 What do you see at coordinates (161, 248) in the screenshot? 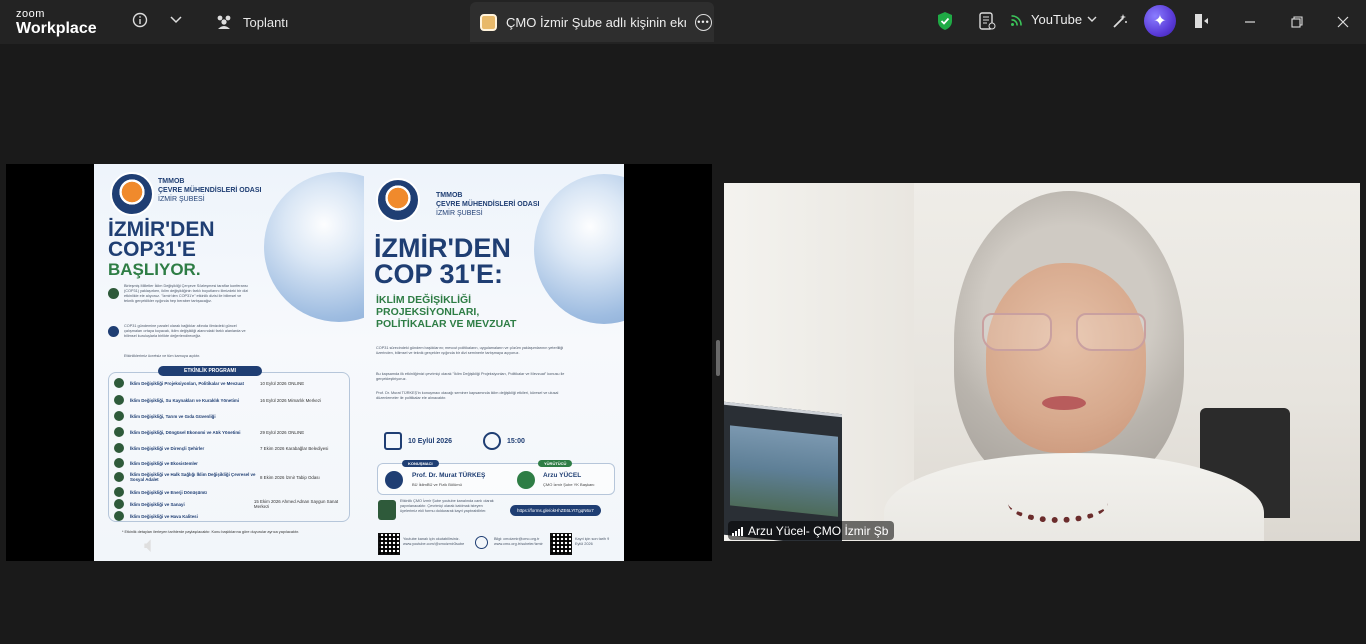
I see `poster-left-headline: İZMİR'DEN COP31'E BAŞLIYOR.` at bounding box center [161, 248].